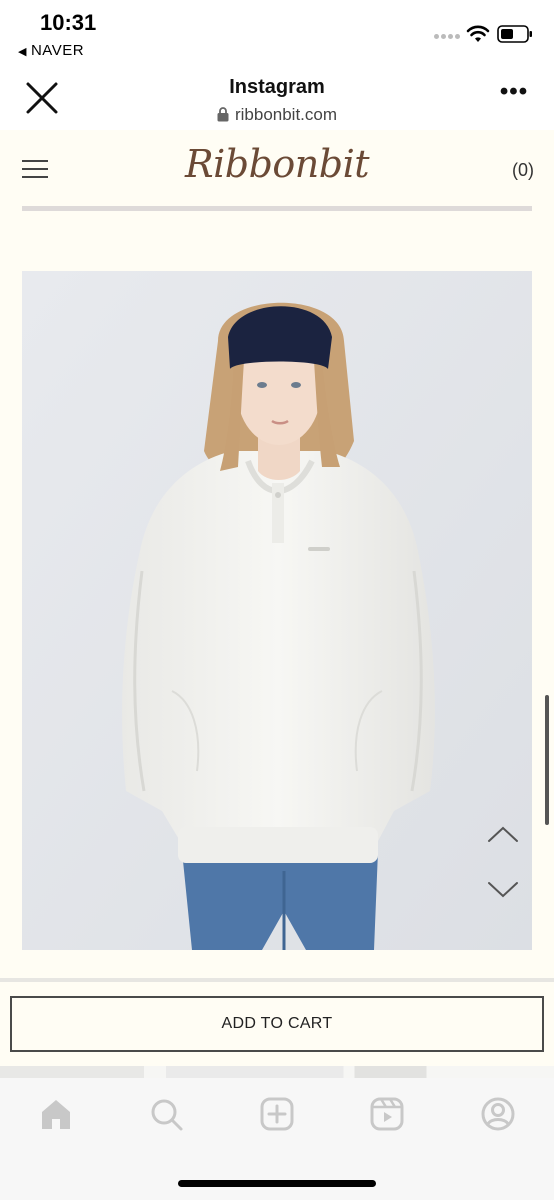 This screenshot has height=1200, width=554. What do you see at coordinates (277, 1072) in the screenshot?
I see `content-below-preview` at bounding box center [277, 1072].